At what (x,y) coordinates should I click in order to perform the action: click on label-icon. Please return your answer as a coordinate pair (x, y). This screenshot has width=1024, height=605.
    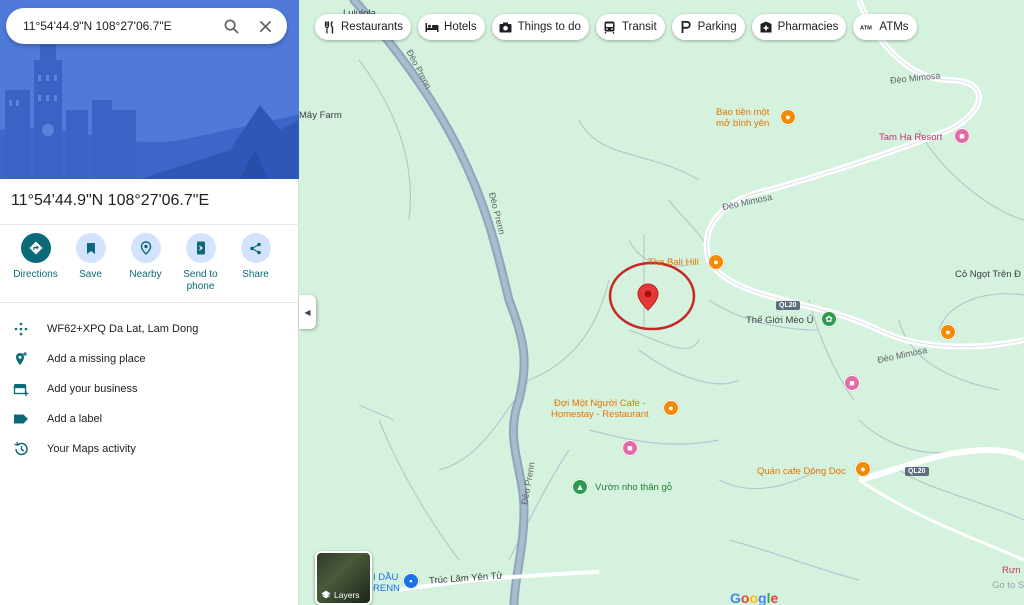
    Looking at the image, I should click on (21, 419).